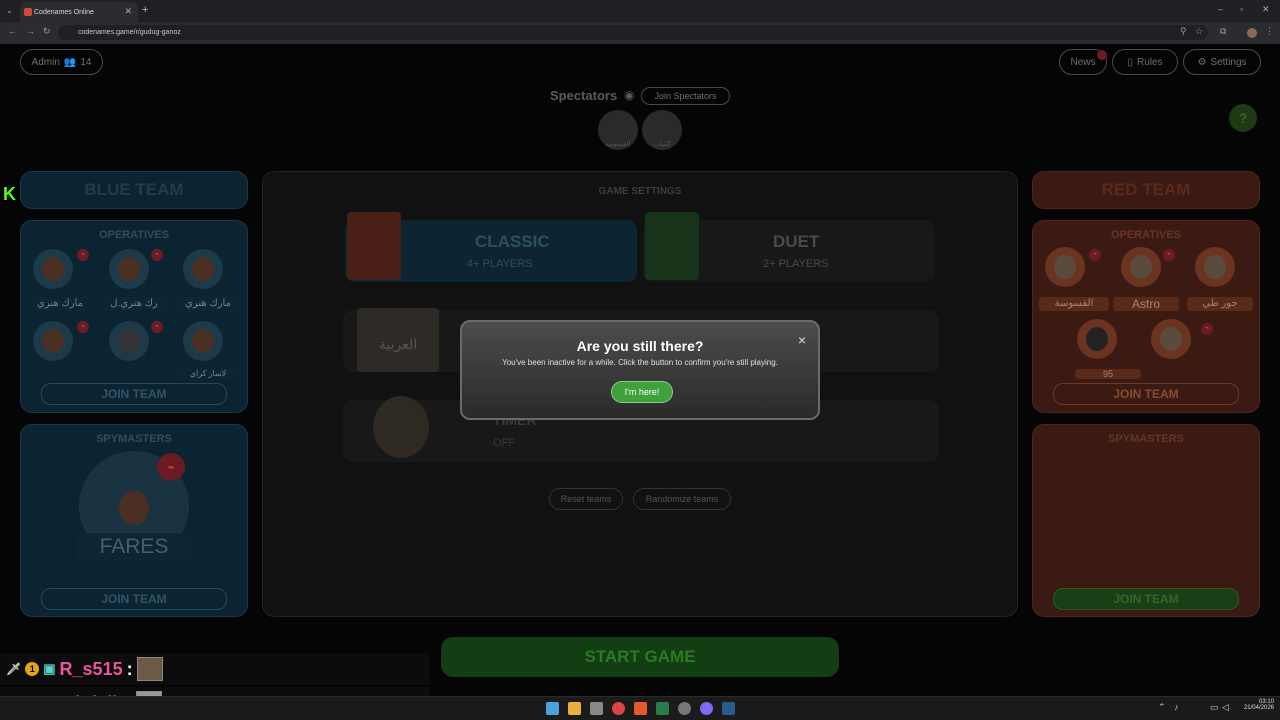  What do you see at coordinates (1258, 708) in the screenshot?
I see `date: 21/04/2026` at bounding box center [1258, 708].